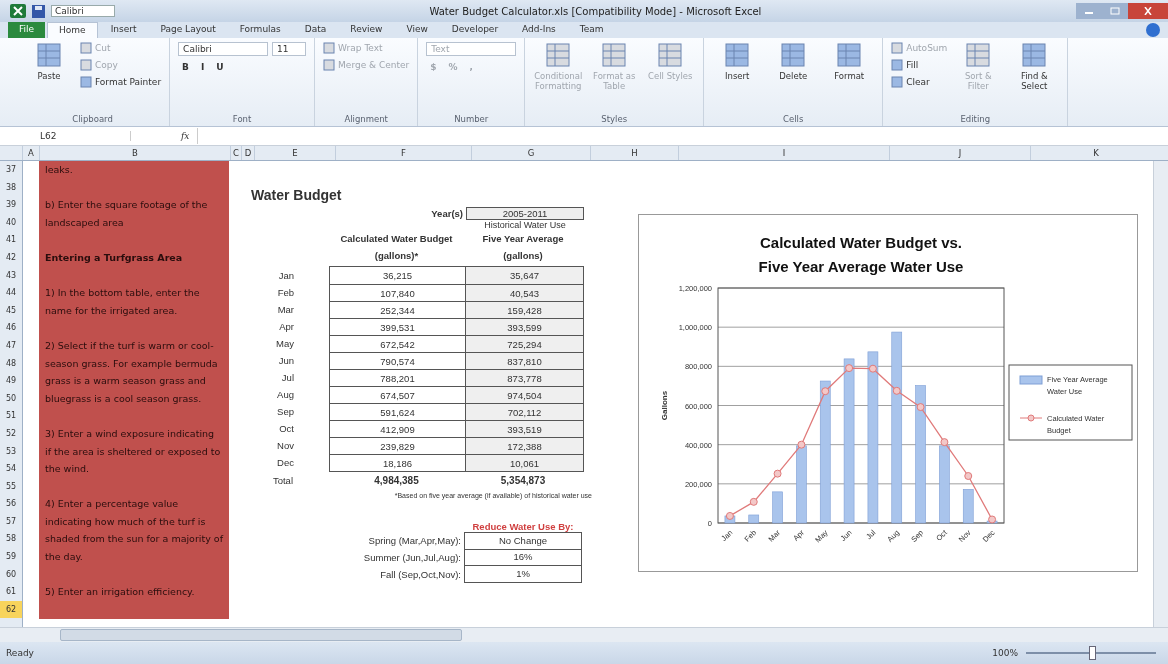  What do you see at coordinates (524, 411) in the screenshot?
I see `table-cell: 702,112` at bounding box center [524, 411].